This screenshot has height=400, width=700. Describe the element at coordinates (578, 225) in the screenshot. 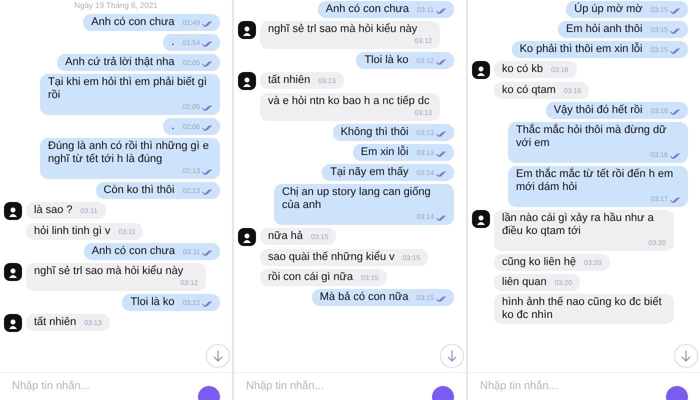

I see `message-text: lần nào cái gì xảy ra hầu như a điều ko qtam tới` at that location.